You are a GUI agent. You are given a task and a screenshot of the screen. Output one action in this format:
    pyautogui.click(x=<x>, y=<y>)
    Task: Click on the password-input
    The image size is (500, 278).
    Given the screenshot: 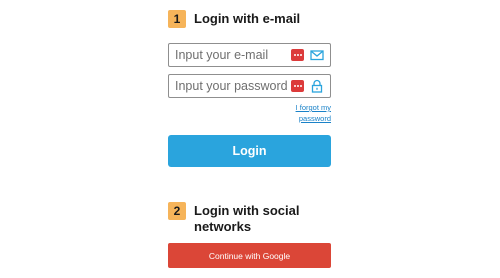 What is the action you would take?
    pyautogui.click(x=231, y=86)
    